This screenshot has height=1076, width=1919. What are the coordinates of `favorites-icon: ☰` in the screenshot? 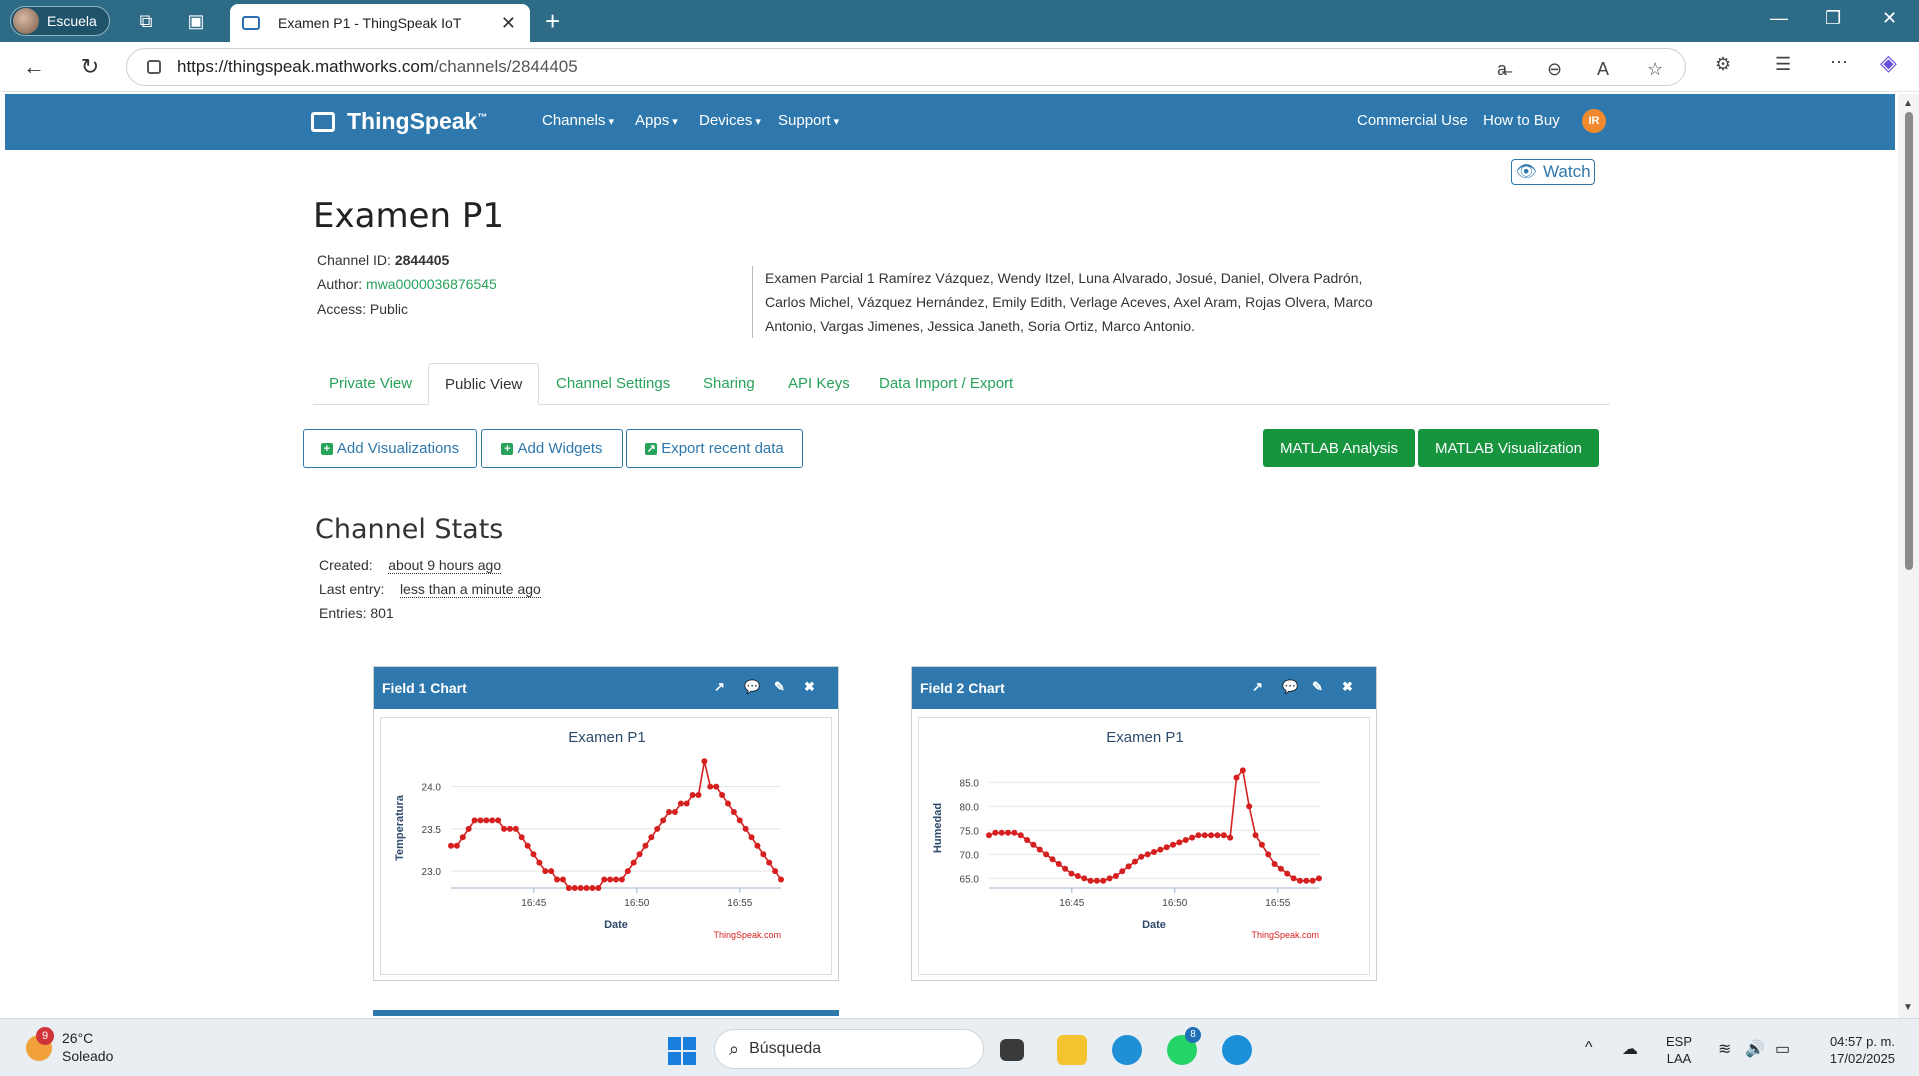 It's located at (1783, 64).